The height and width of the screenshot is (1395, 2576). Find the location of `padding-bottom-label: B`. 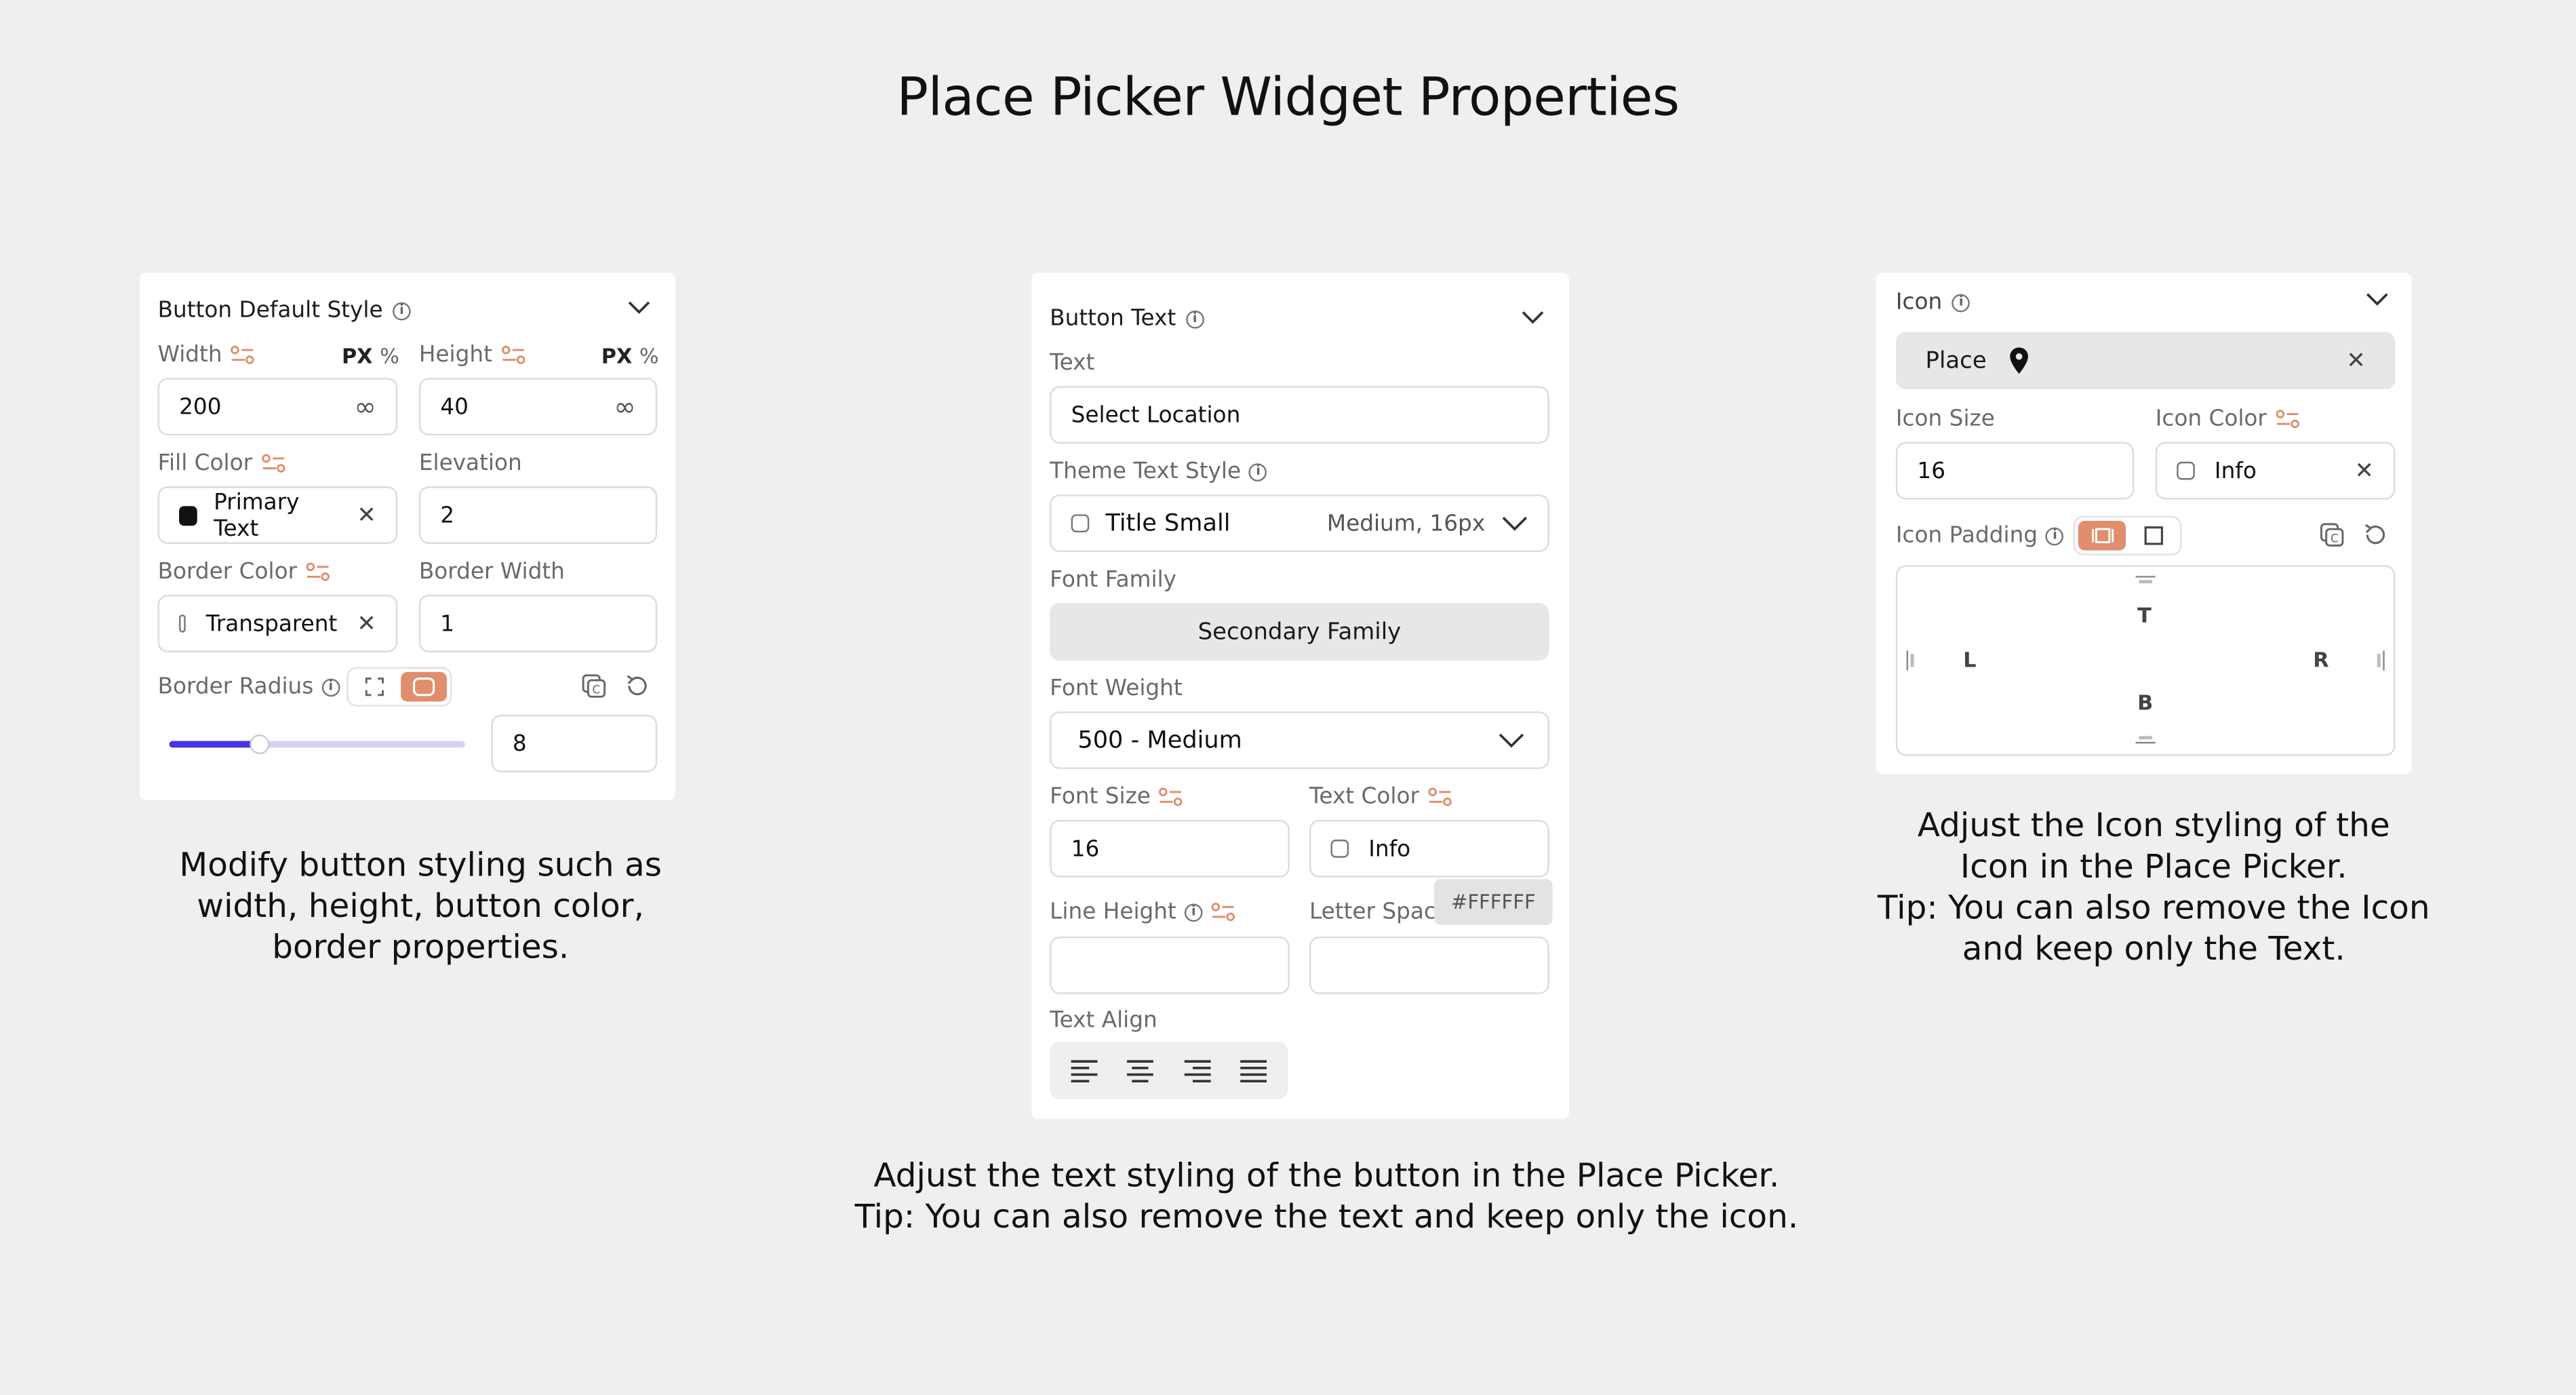

padding-bottom-label: B is located at coordinates (2145, 702).